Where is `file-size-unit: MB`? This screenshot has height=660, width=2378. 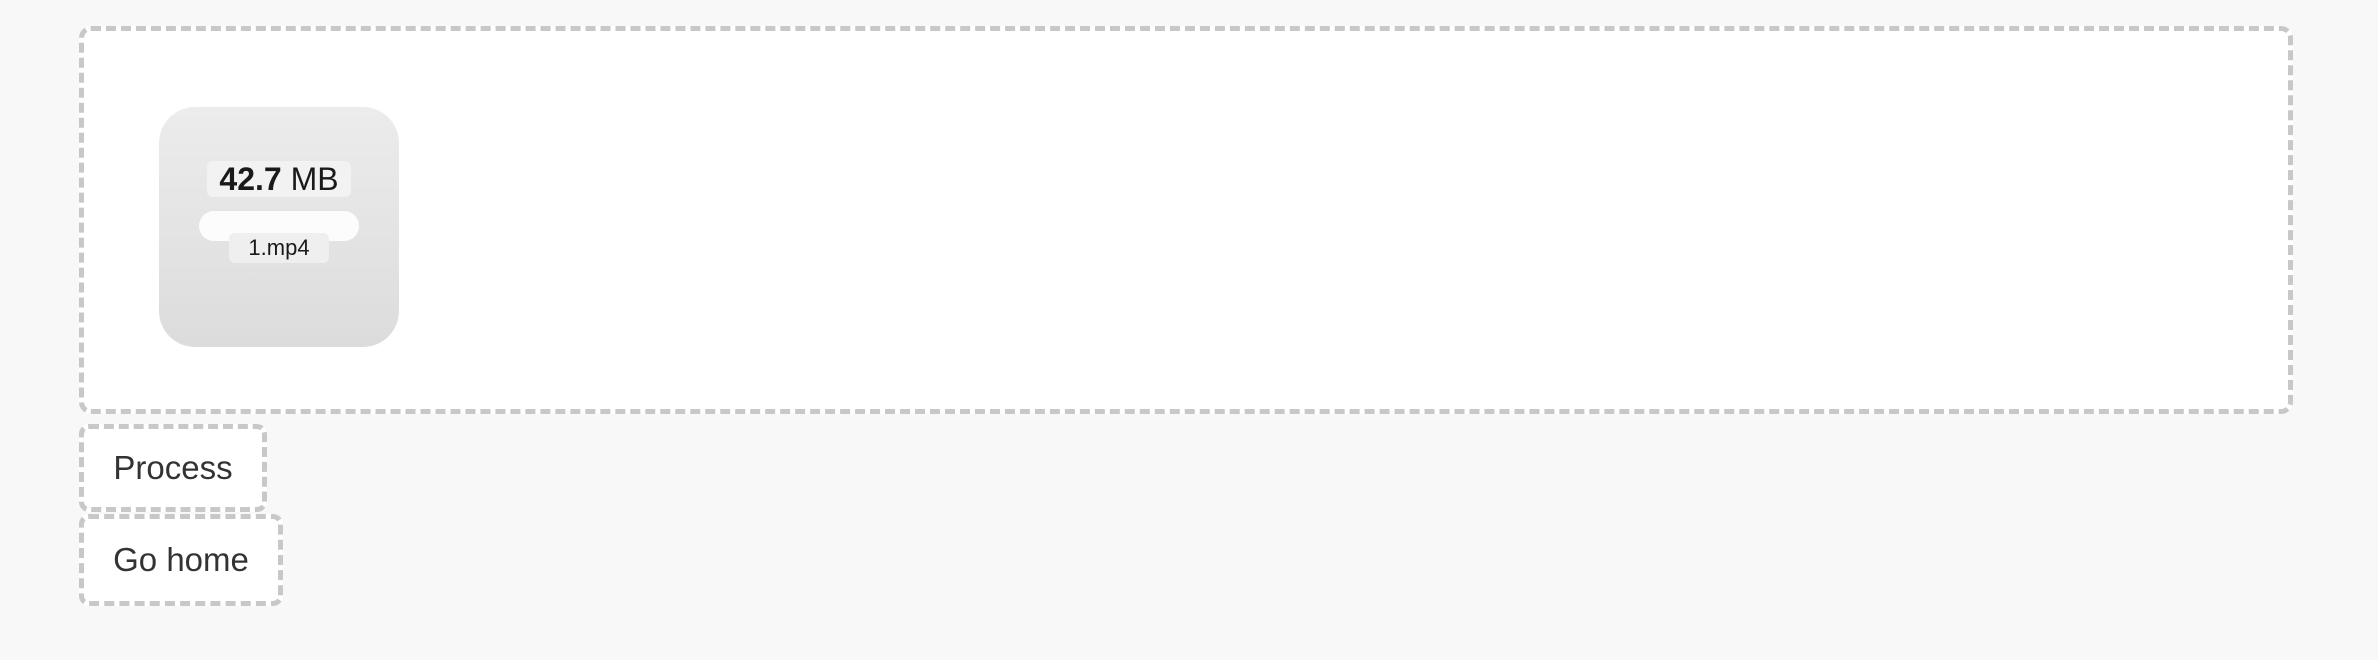 file-size-unit: MB is located at coordinates (314, 179).